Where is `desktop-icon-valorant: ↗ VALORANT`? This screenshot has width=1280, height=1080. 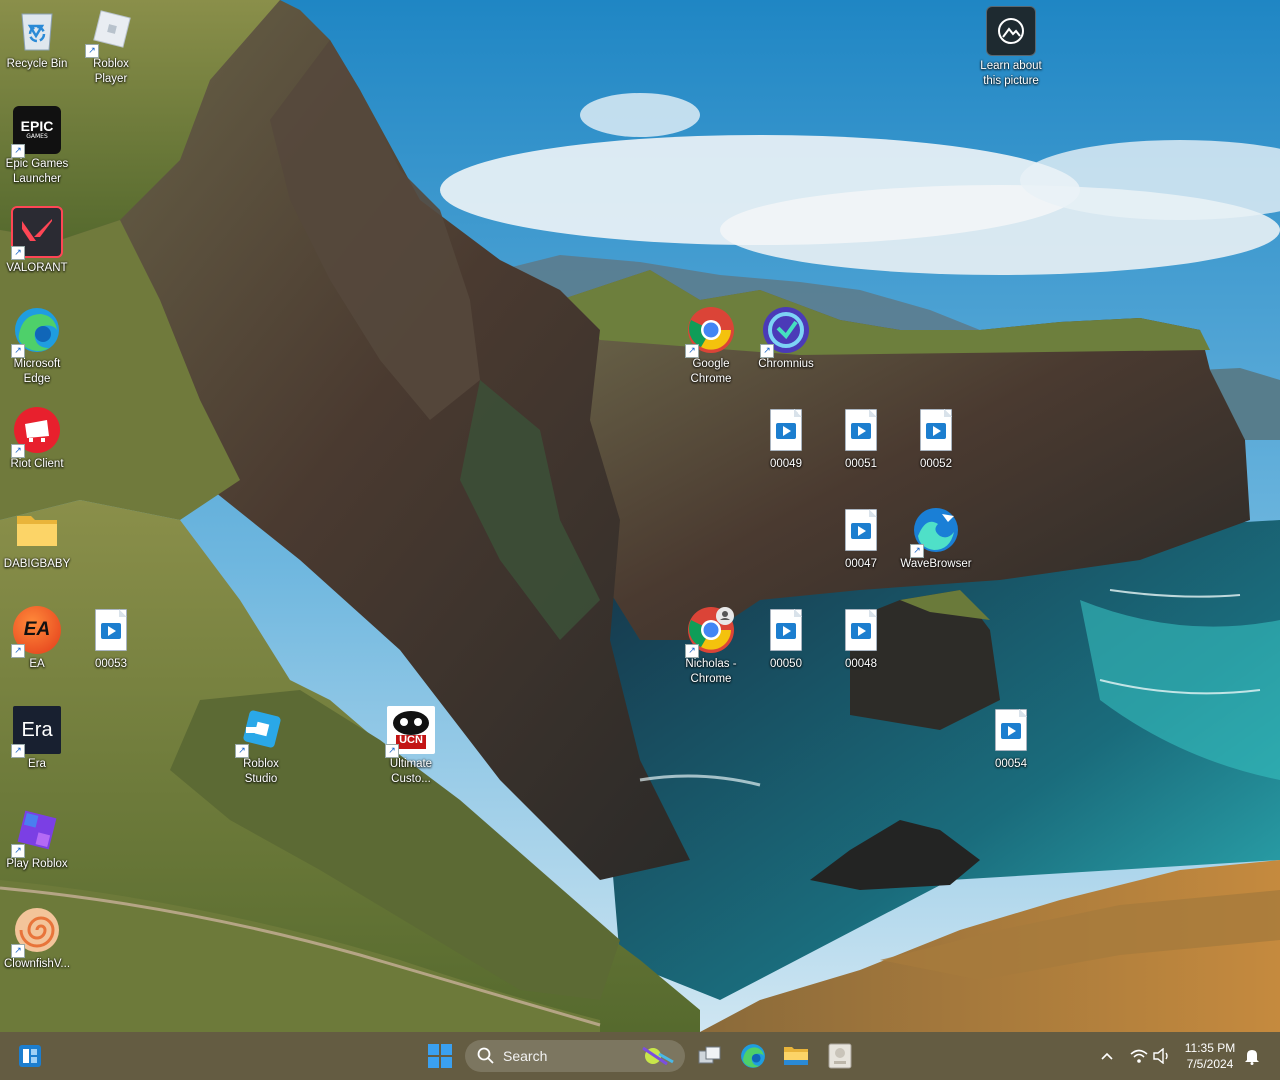
desktop-icon-valorant: ↗ VALORANT is located at coordinates (37, 241).